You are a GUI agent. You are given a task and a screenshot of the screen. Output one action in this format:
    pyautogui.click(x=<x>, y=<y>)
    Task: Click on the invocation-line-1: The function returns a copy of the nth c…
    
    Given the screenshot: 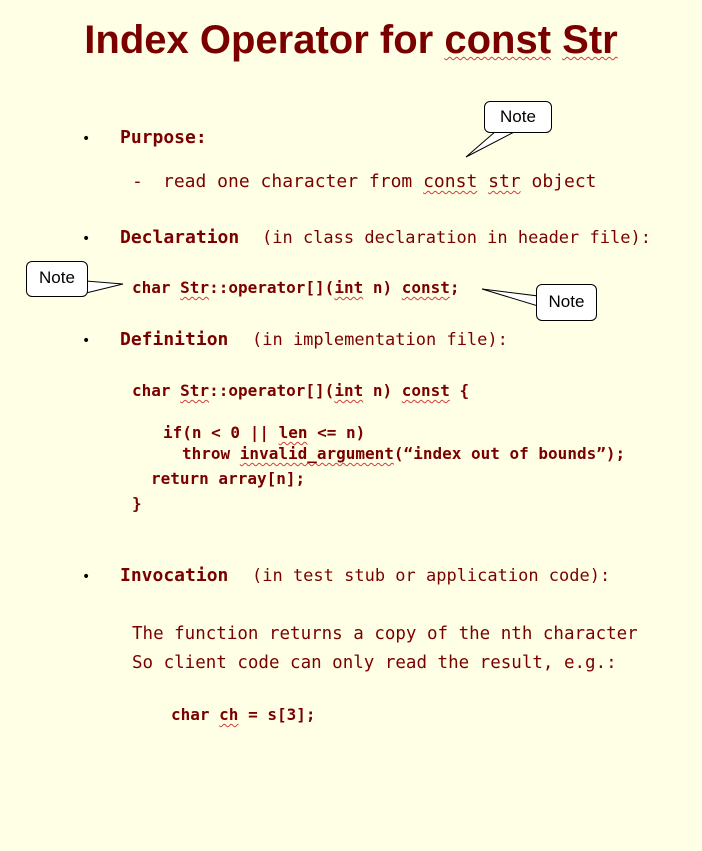 What is the action you would take?
    pyautogui.click(x=385, y=634)
    